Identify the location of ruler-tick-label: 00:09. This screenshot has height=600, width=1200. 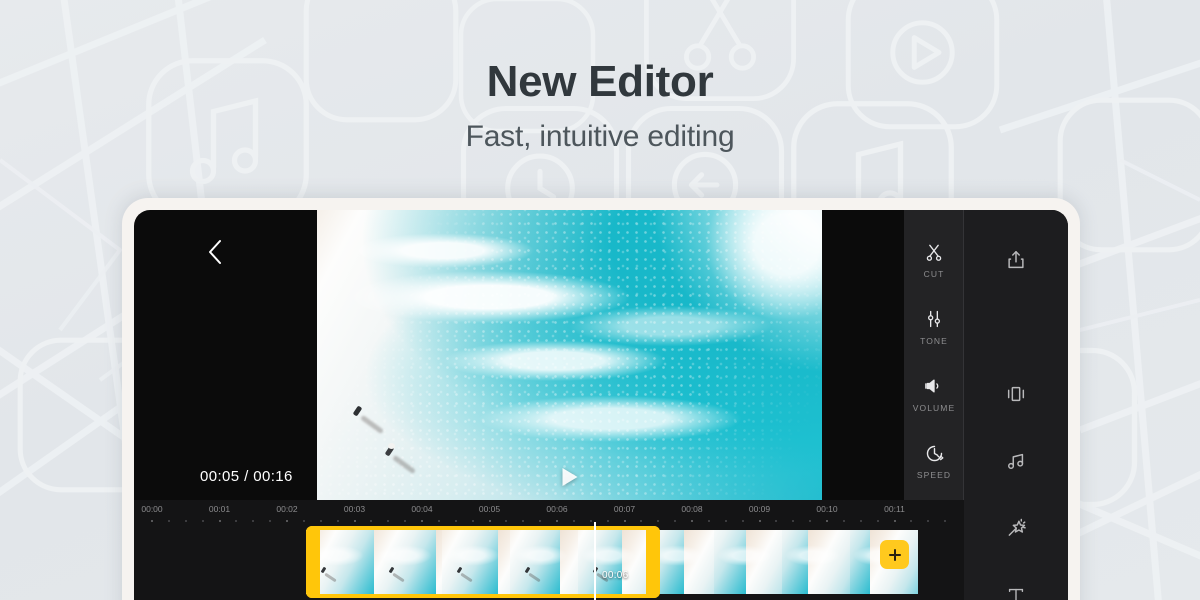
(759, 509).